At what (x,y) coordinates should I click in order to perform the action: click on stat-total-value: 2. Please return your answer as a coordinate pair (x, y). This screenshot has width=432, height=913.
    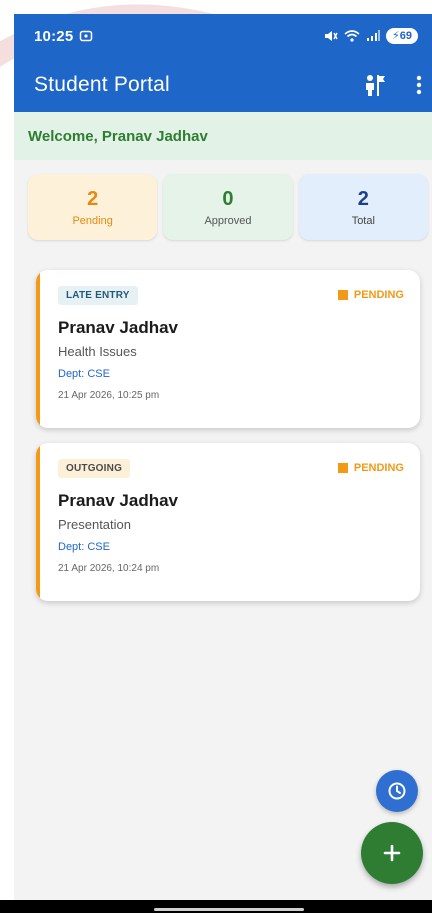
    Looking at the image, I should click on (363, 198).